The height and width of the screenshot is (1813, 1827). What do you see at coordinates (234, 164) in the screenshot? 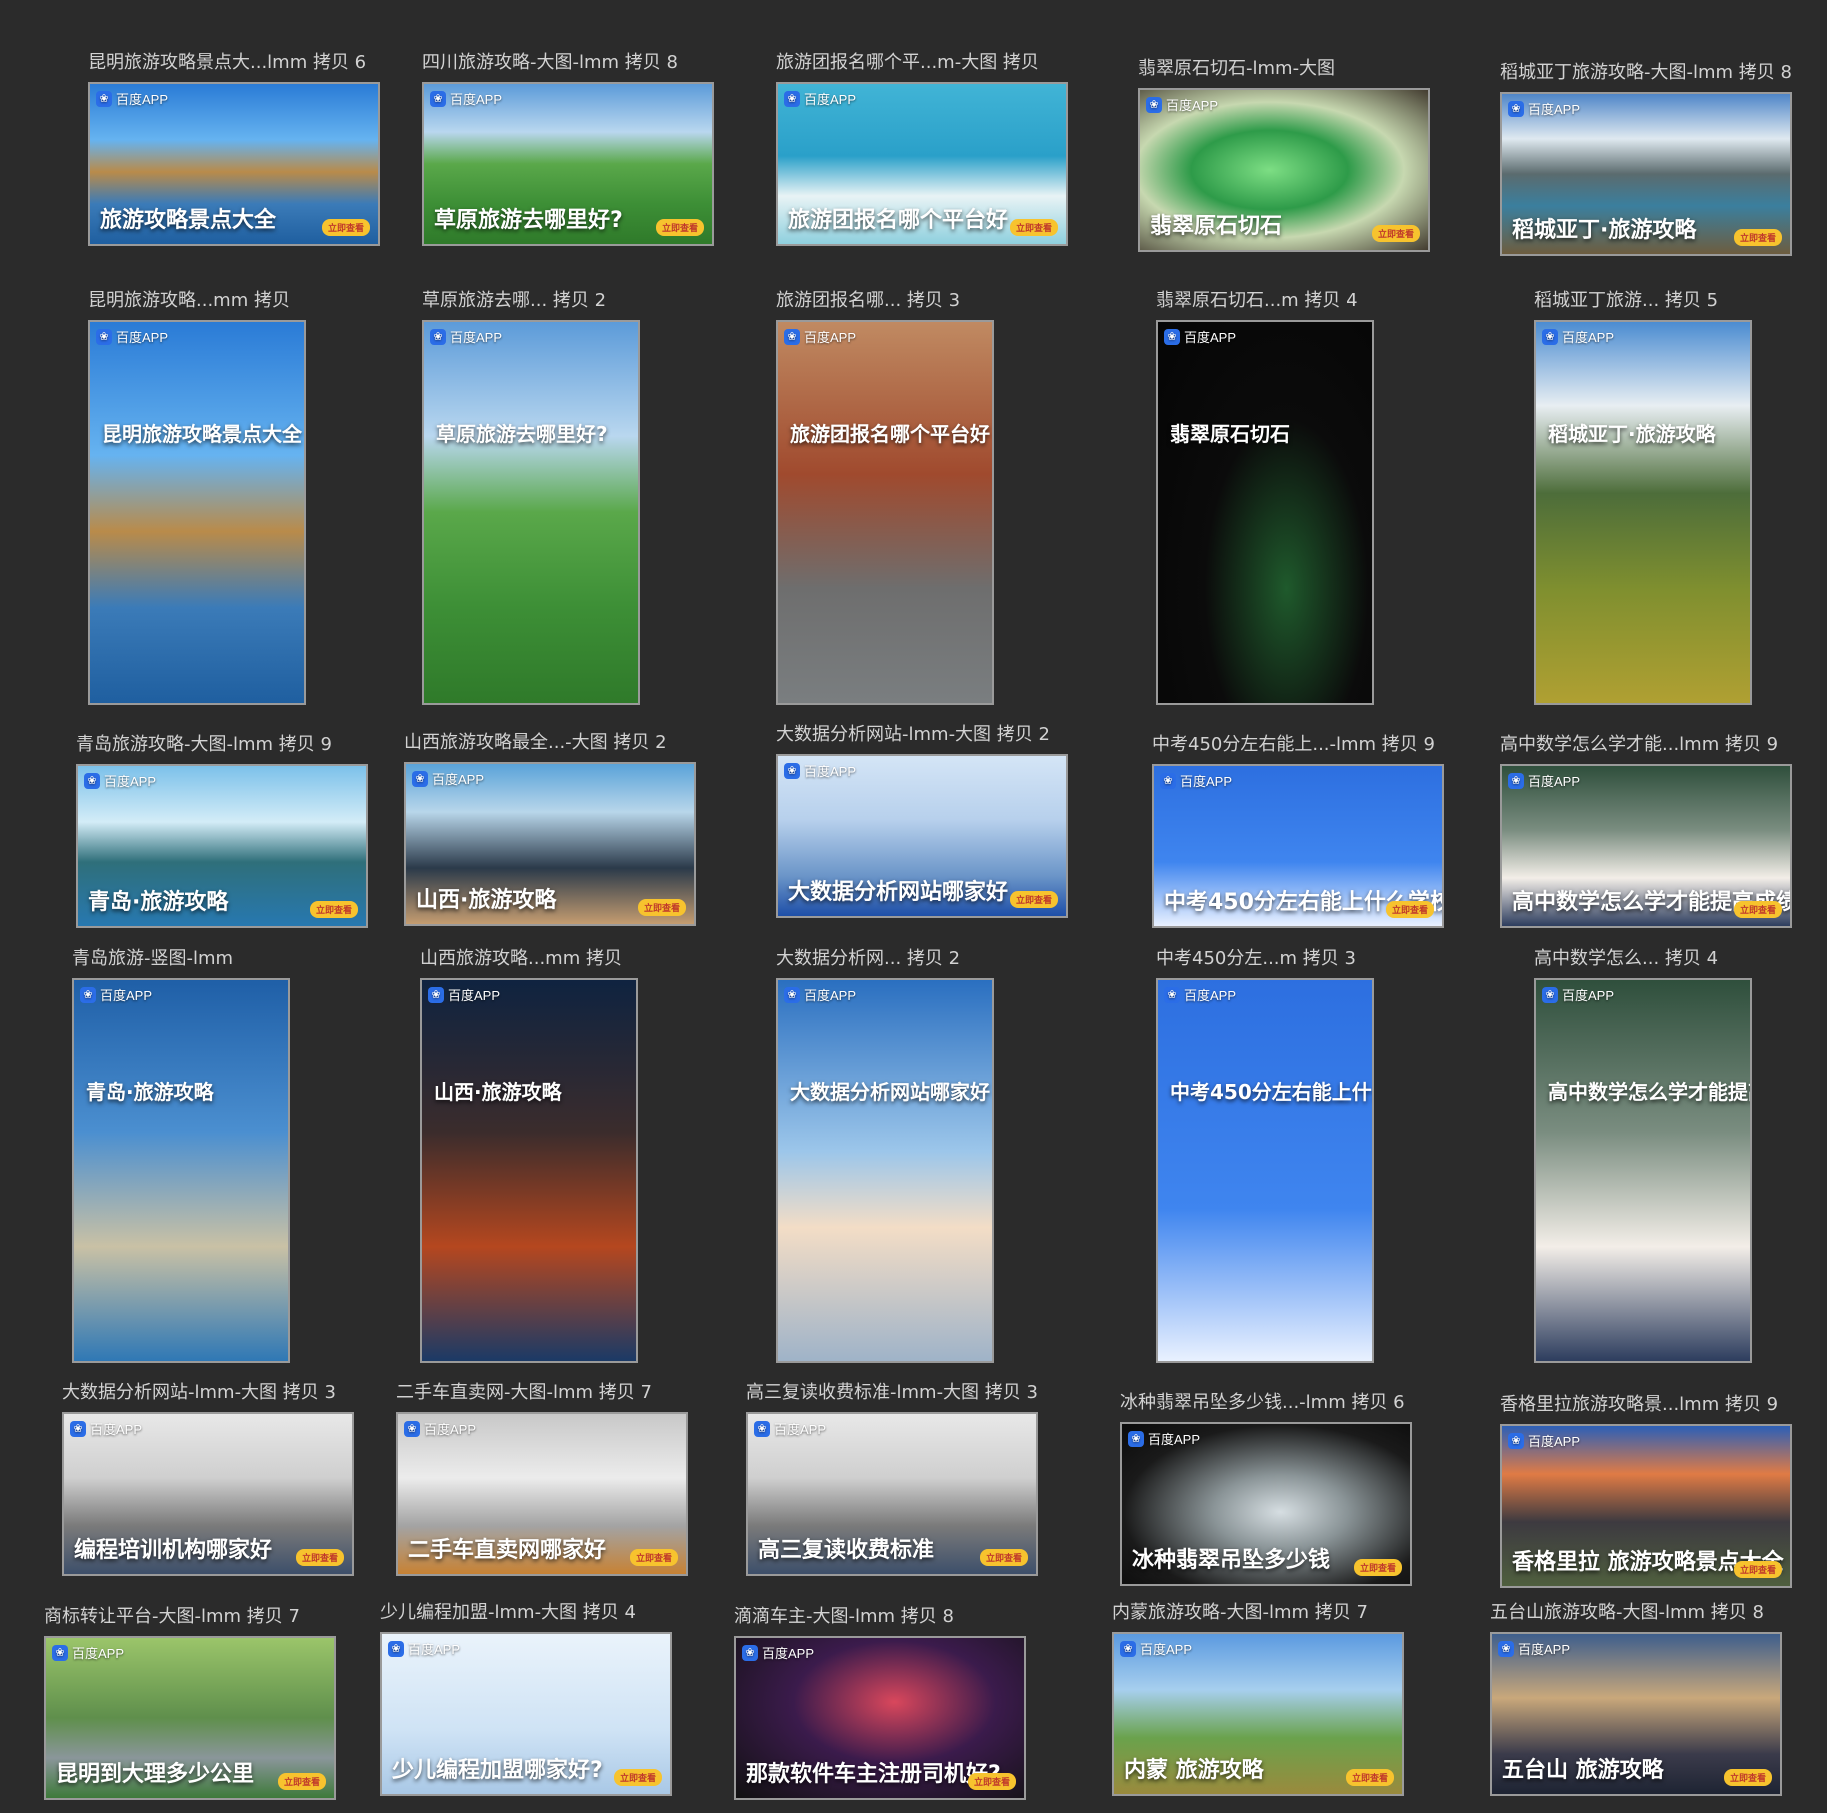
I see `asset-thumbnail: ❀ 百度APP 旅游攻略景点大全 立即查看` at bounding box center [234, 164].